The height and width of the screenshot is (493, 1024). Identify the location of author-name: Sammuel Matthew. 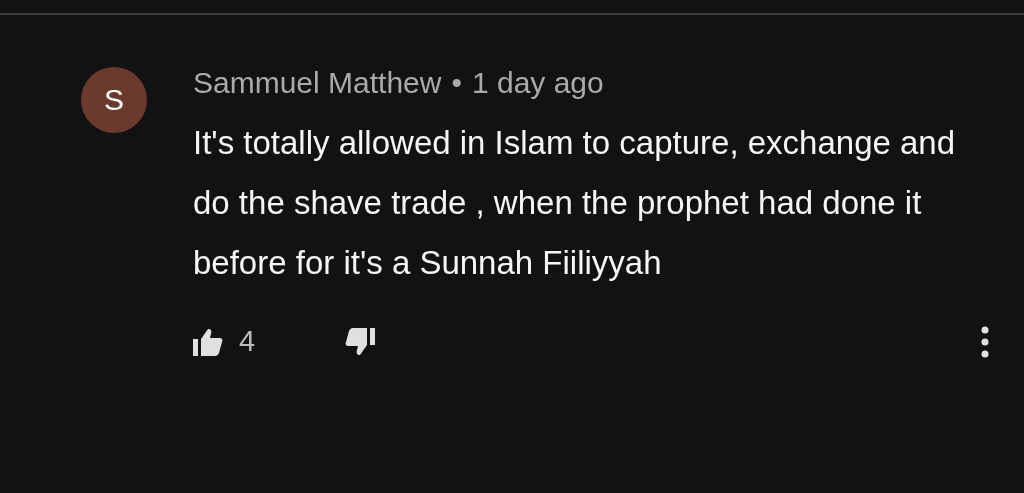
(317, 83).